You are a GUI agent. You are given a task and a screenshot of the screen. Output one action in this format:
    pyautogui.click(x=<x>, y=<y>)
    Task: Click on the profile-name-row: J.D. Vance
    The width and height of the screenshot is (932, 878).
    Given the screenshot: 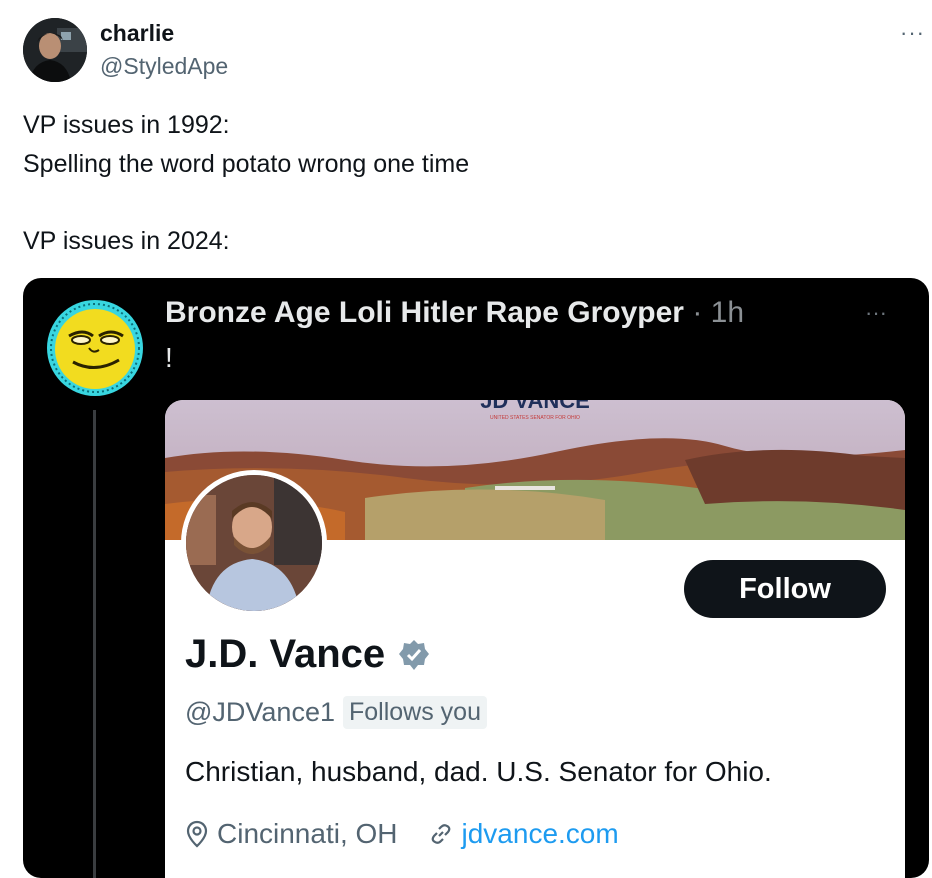 What is the action you would take?
    pyautogui.click(x=308, y=654)
    